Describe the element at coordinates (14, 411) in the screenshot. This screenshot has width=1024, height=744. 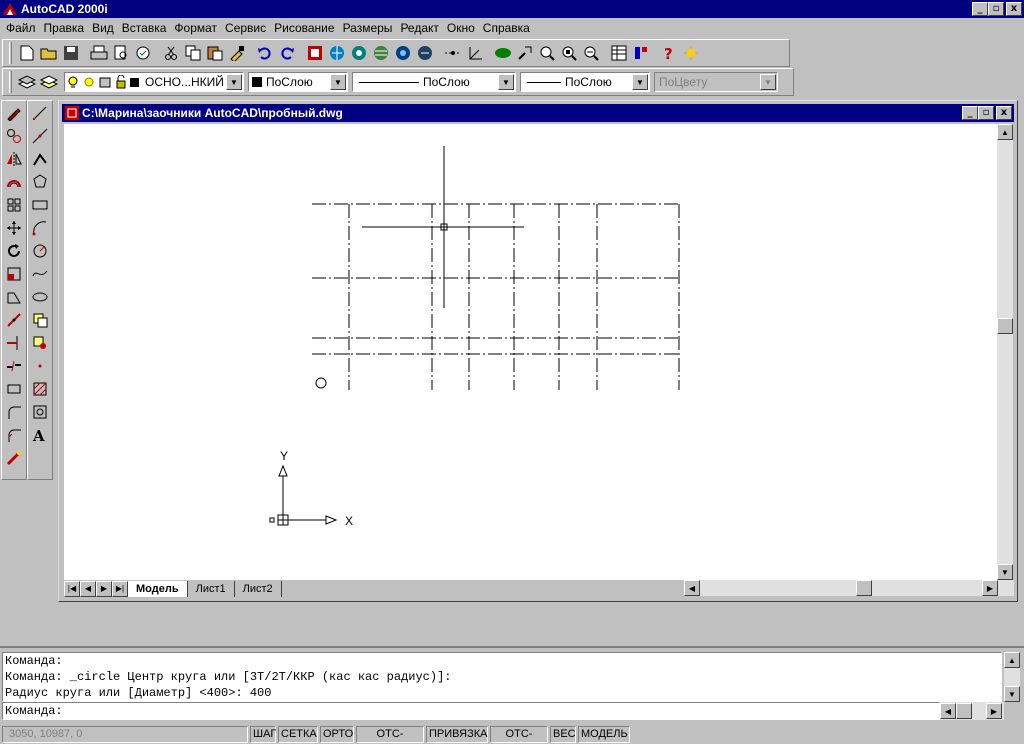
I see `fillet-icon` at that location.